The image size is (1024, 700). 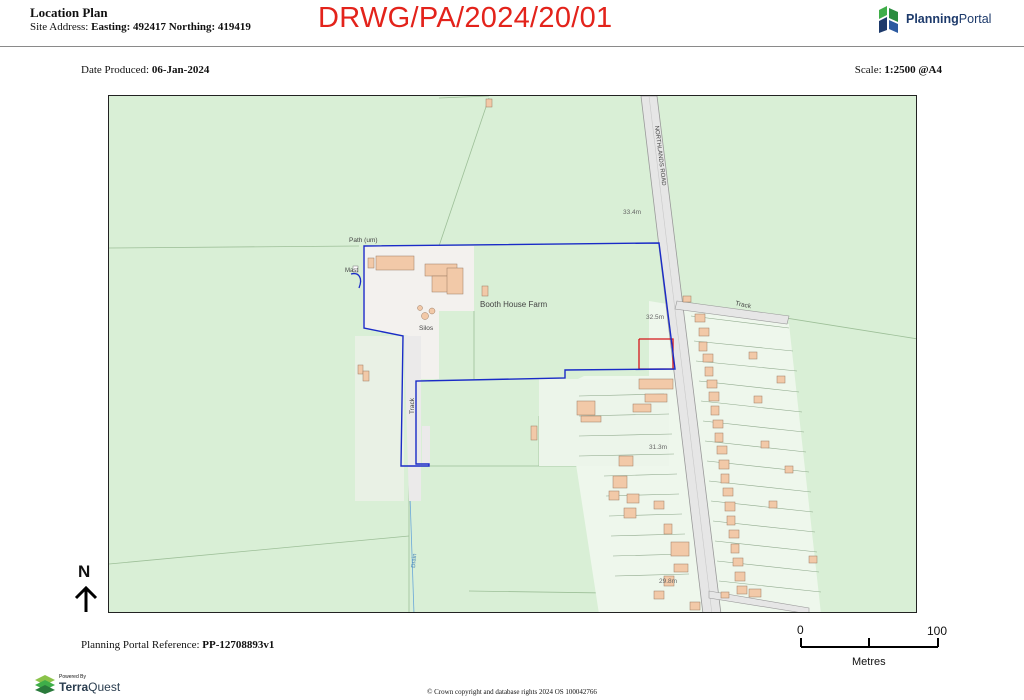 I want to click on planning-portal-name: PlanningPortal, so click(x=948, y=19).